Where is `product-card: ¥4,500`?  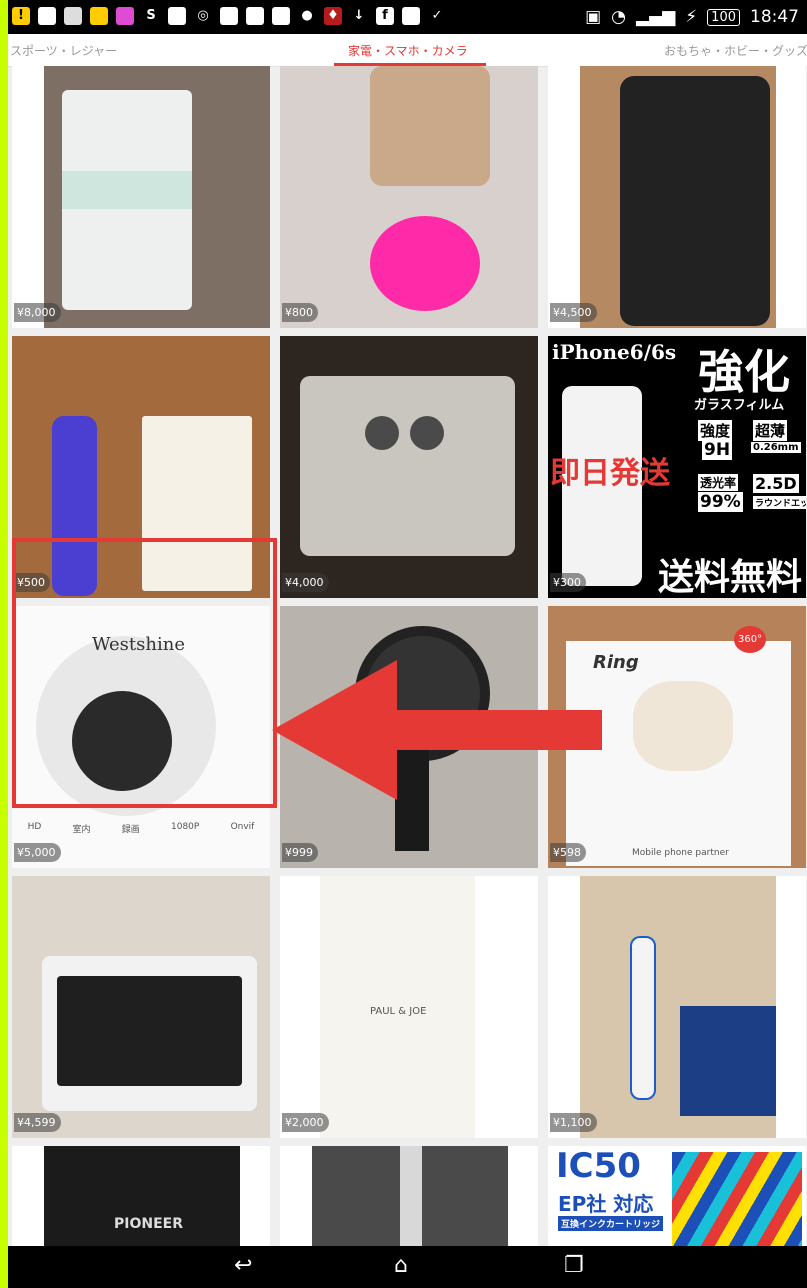 product-card: ¥4,500 is located at coordinates (677, 197).